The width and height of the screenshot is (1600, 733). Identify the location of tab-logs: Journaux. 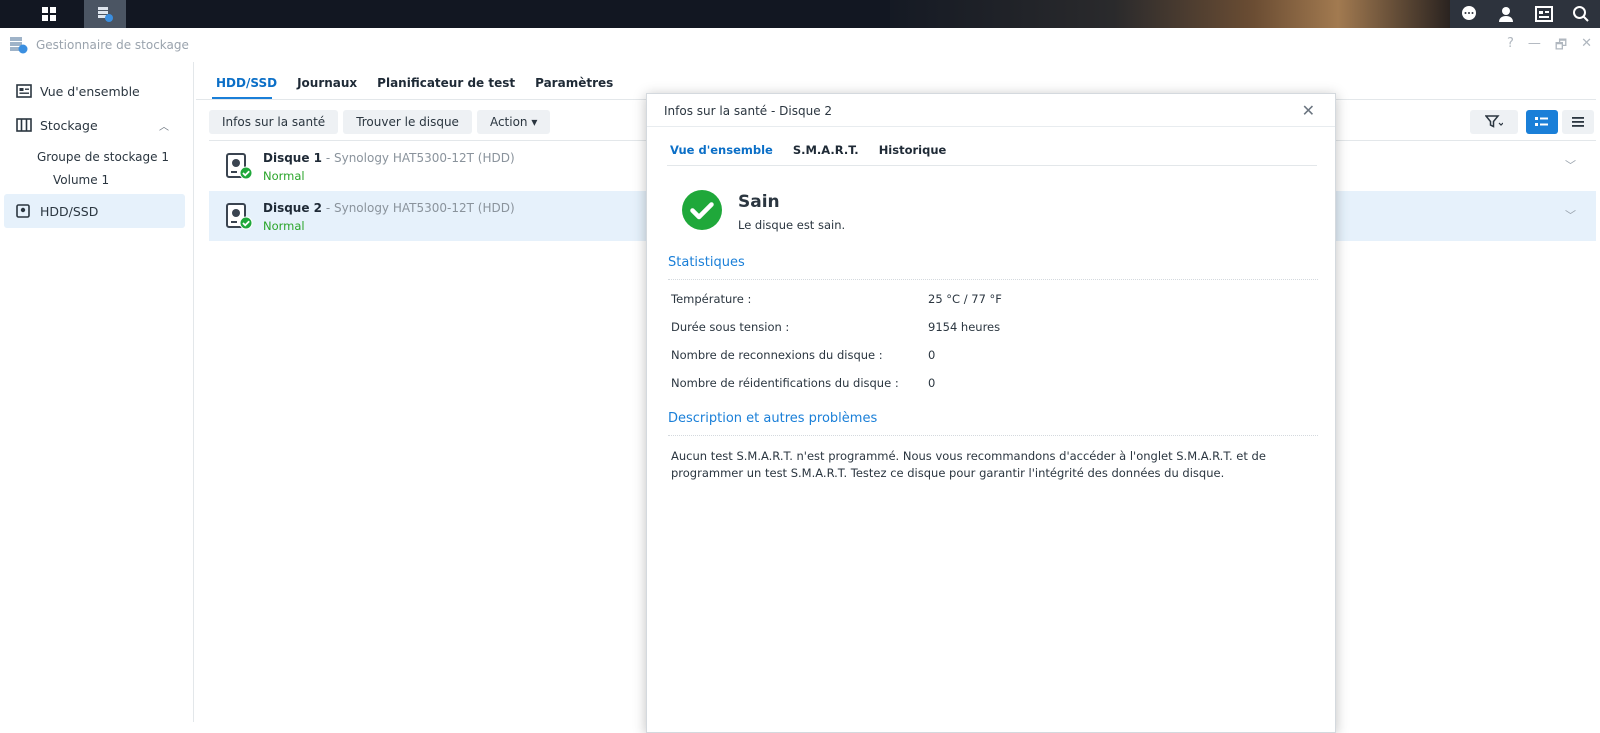
(327, 83).